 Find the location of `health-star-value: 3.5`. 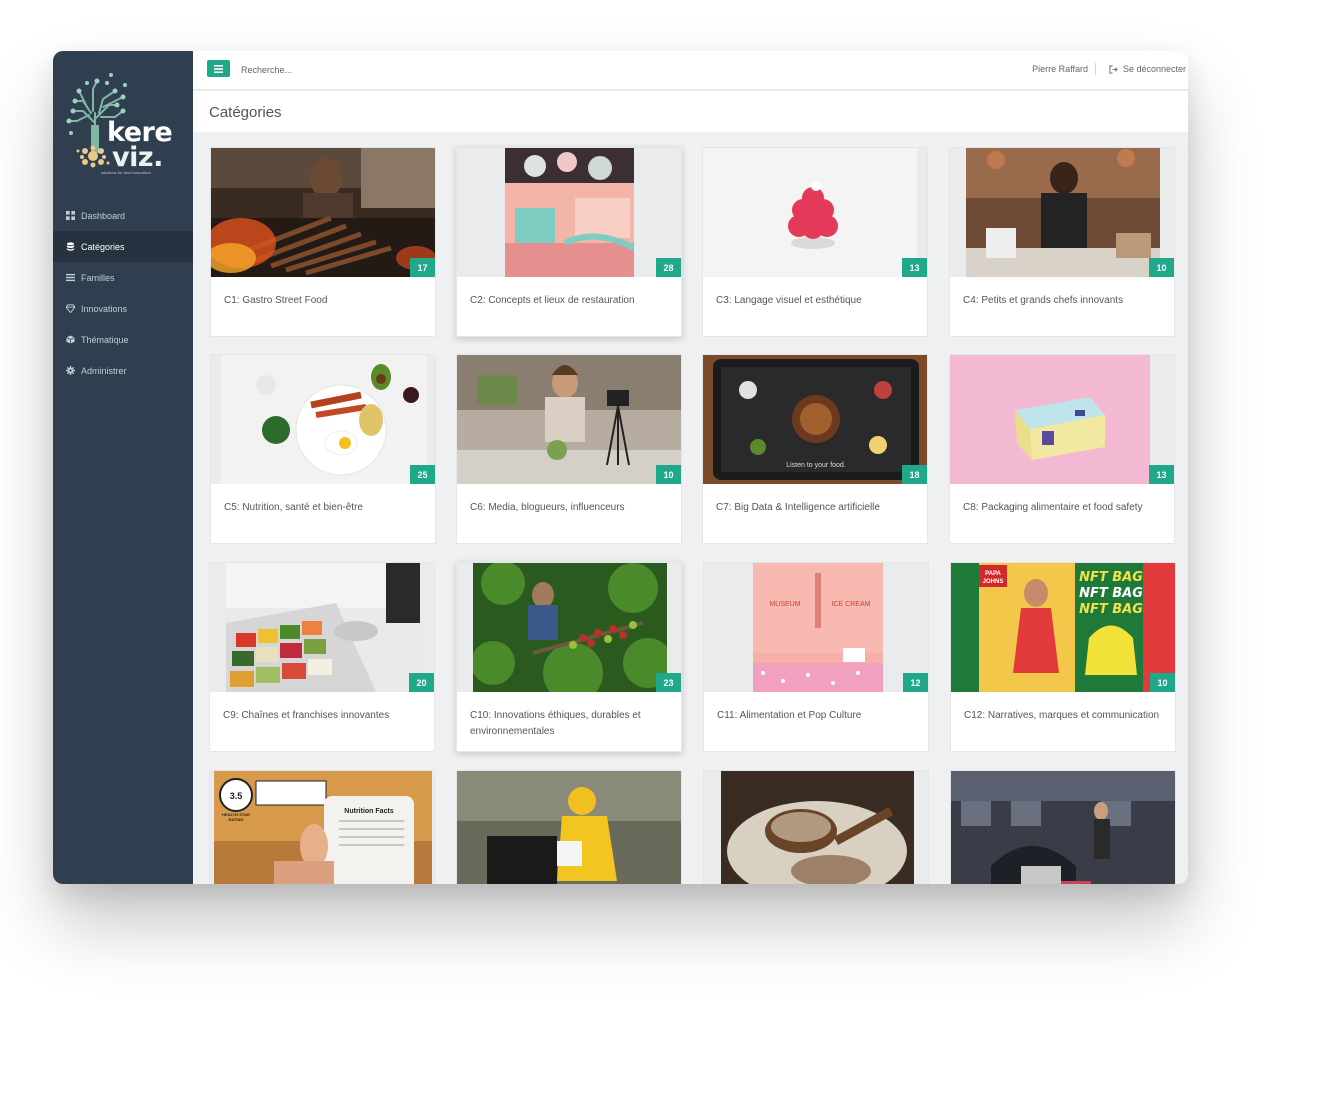

health-star-value: 3.5 is located at coordinates (236, 796).